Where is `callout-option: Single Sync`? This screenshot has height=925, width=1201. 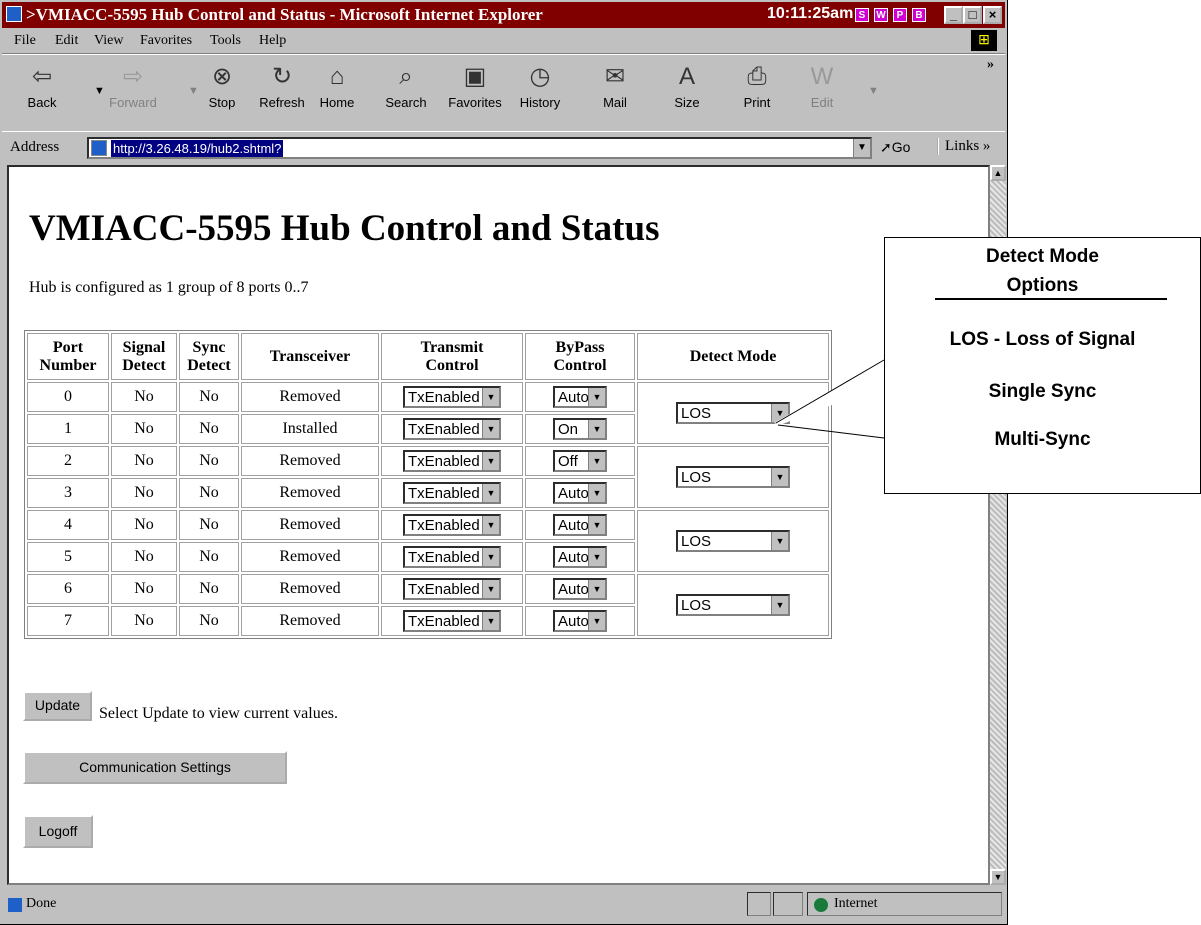 callout-option: Single Sync is located at coordinates (1042, 391).